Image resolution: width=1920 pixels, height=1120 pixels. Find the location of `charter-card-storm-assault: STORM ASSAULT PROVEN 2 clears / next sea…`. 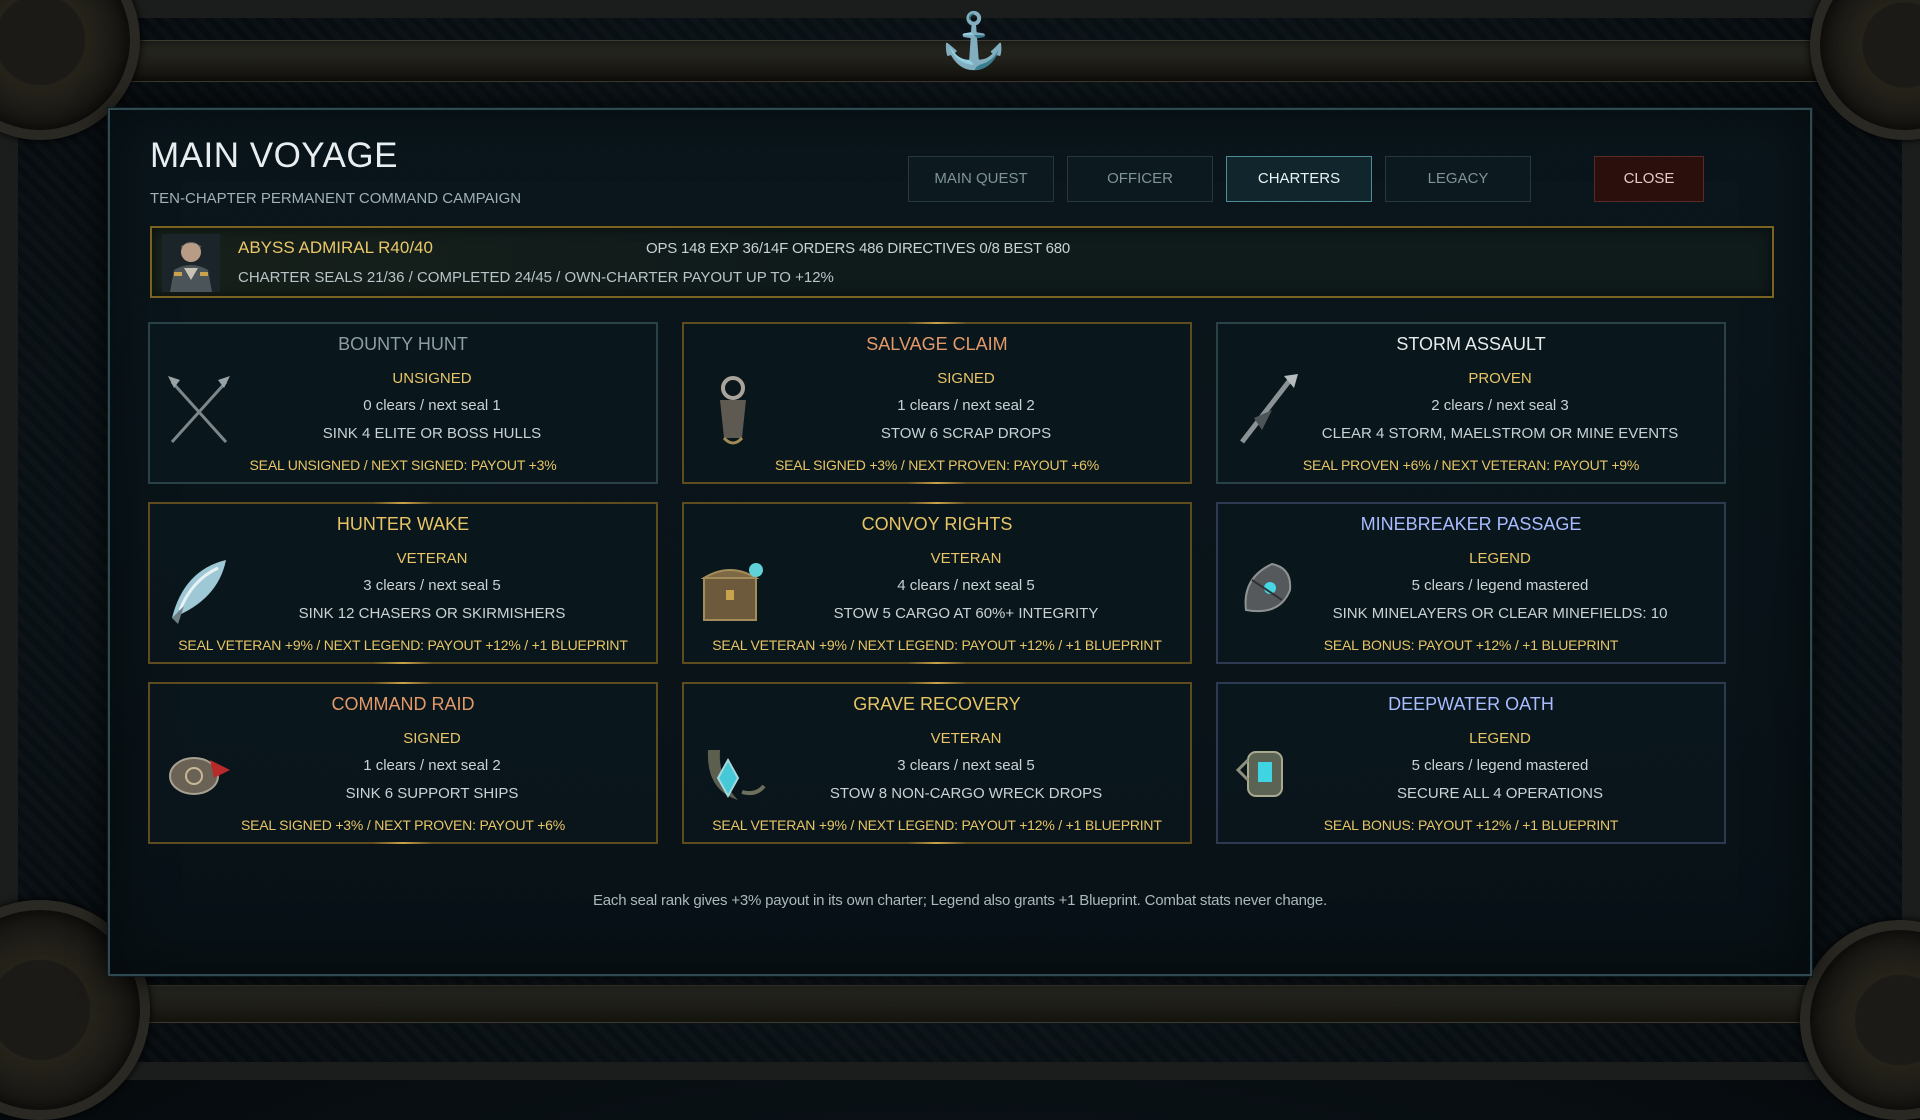

charter-card-storm-assault: STORM ASSAULT PROVEN 2 clears / next sea… is located at coordinates (1471, 403).